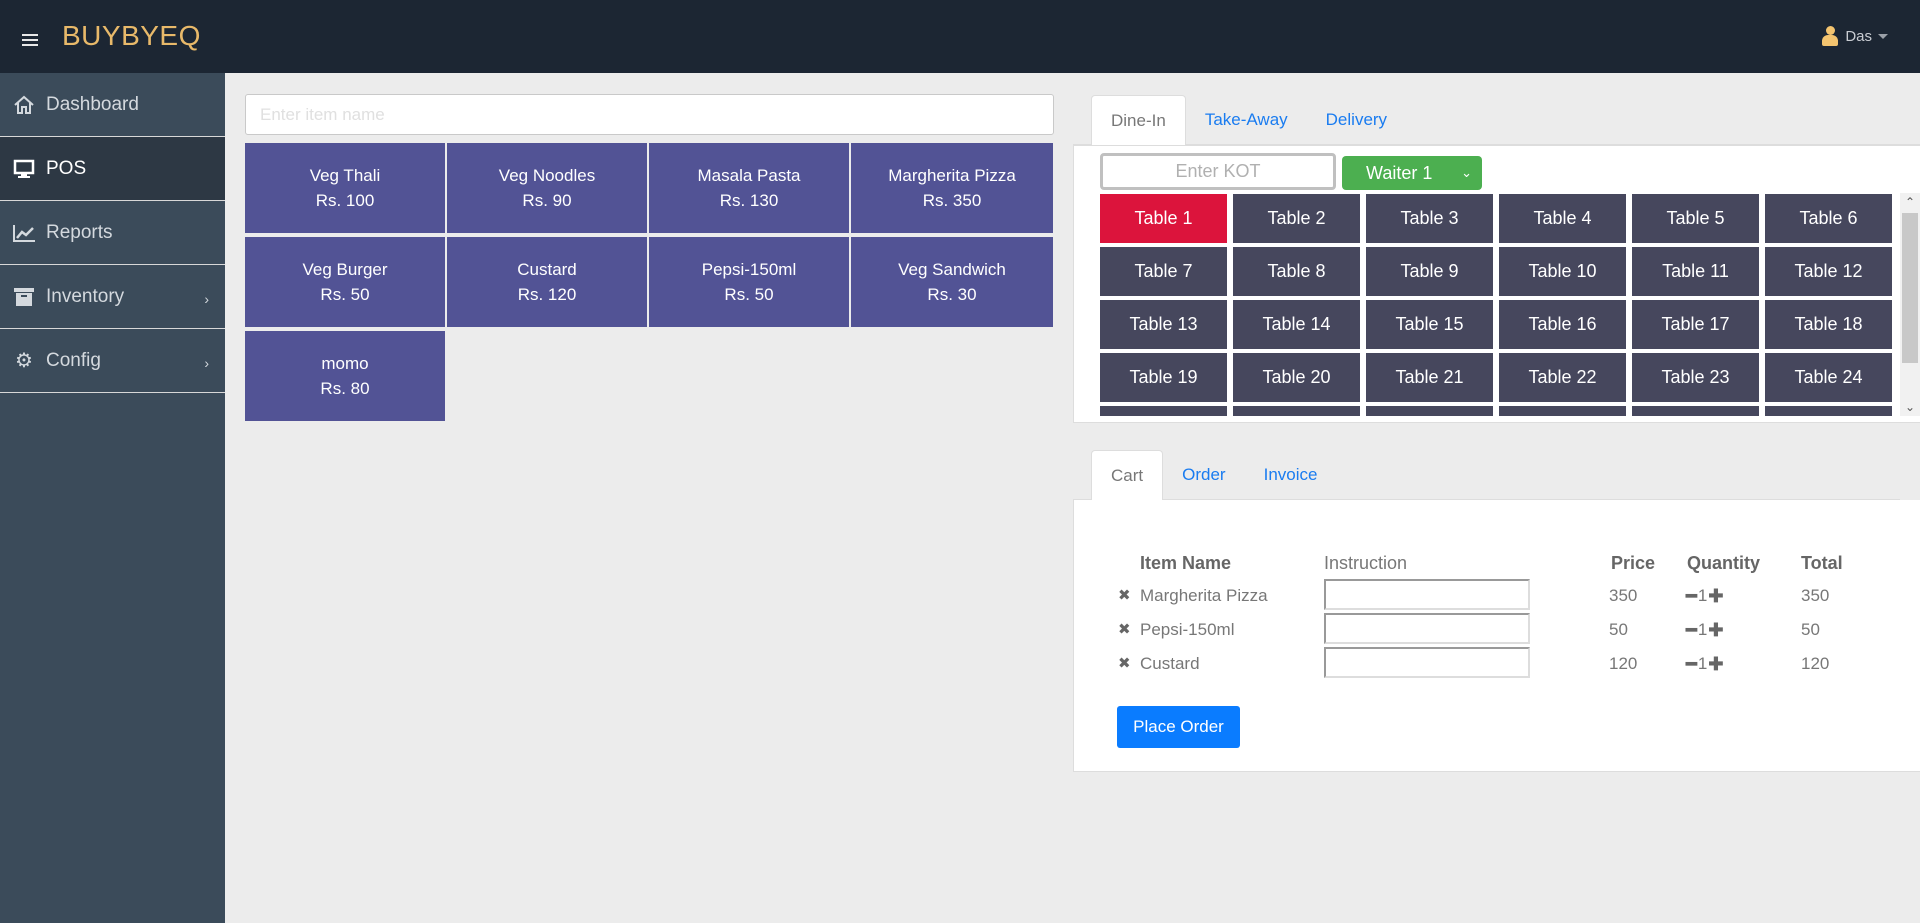 Image resolution: width=1920 pixels, height=923 pixels. I want to click on scrollbar-thumb, so click(1910, 288).